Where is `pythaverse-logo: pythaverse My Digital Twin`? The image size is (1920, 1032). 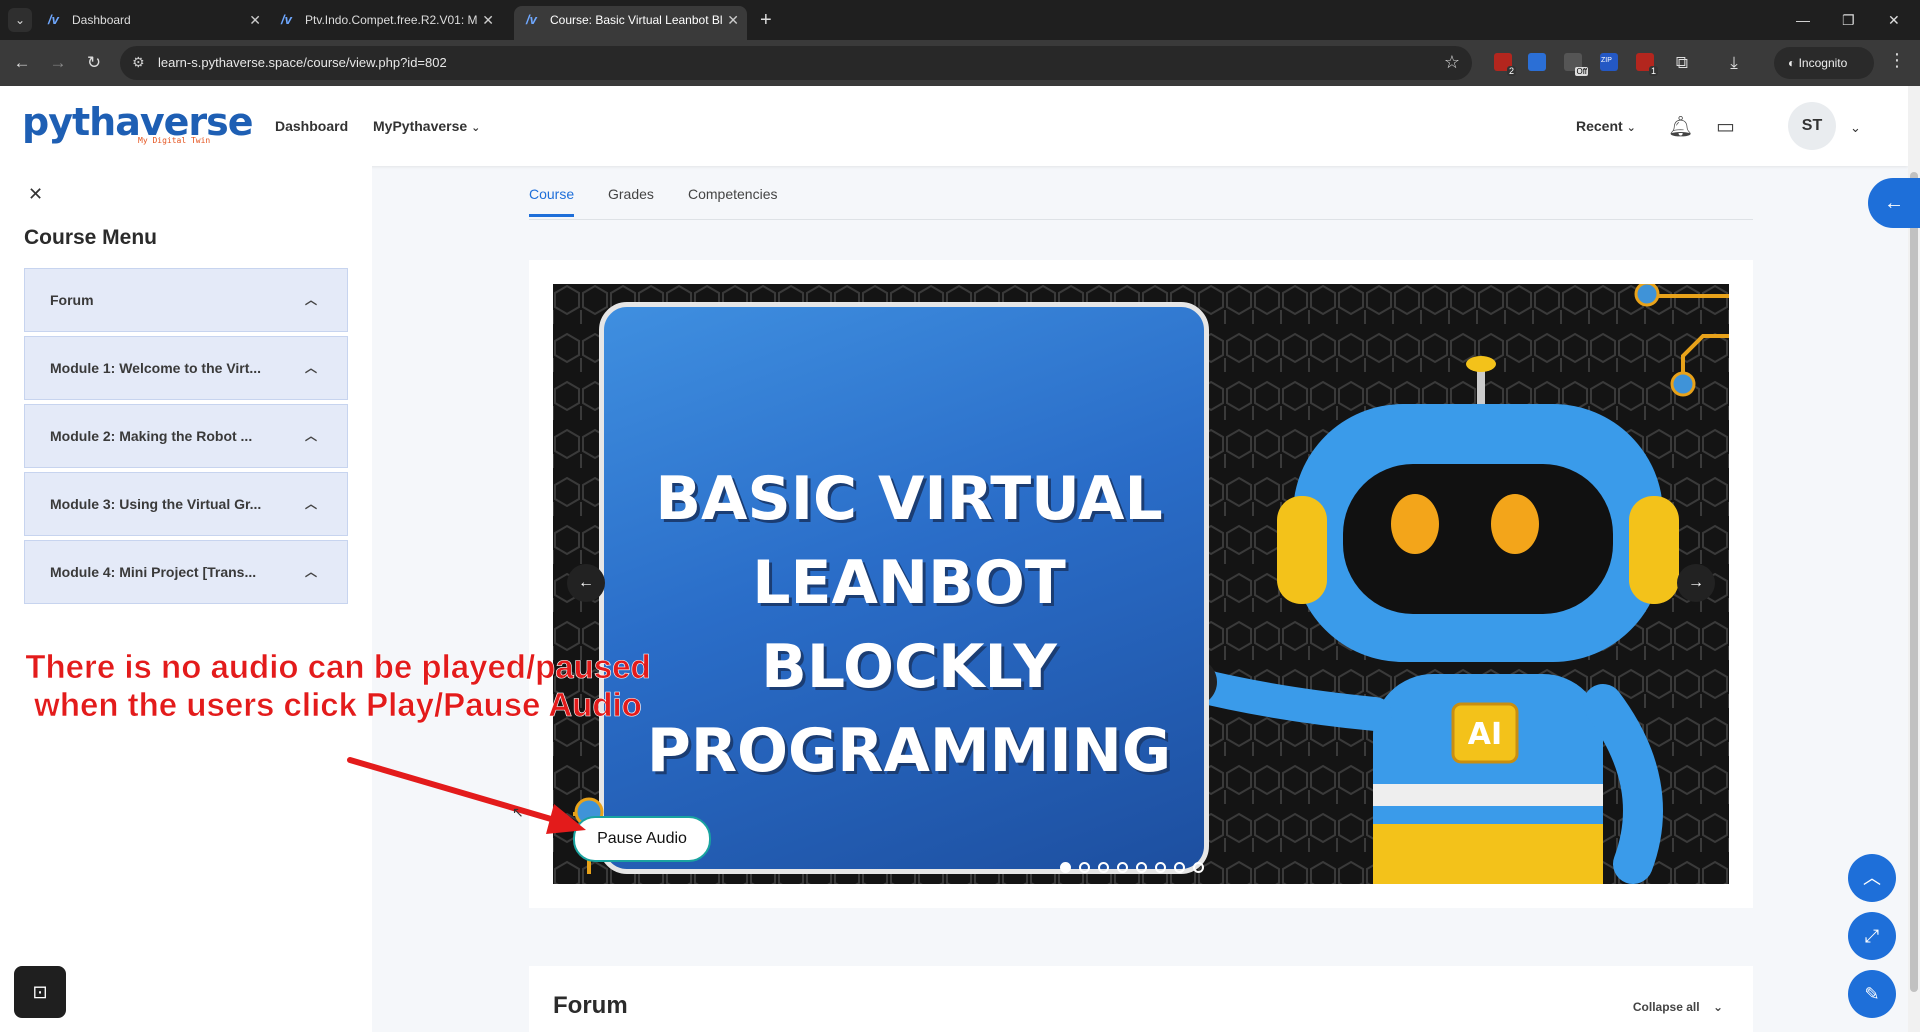
pythaverse-logo: pythaverse My Digital Twin is located at coordinates (138, 124).